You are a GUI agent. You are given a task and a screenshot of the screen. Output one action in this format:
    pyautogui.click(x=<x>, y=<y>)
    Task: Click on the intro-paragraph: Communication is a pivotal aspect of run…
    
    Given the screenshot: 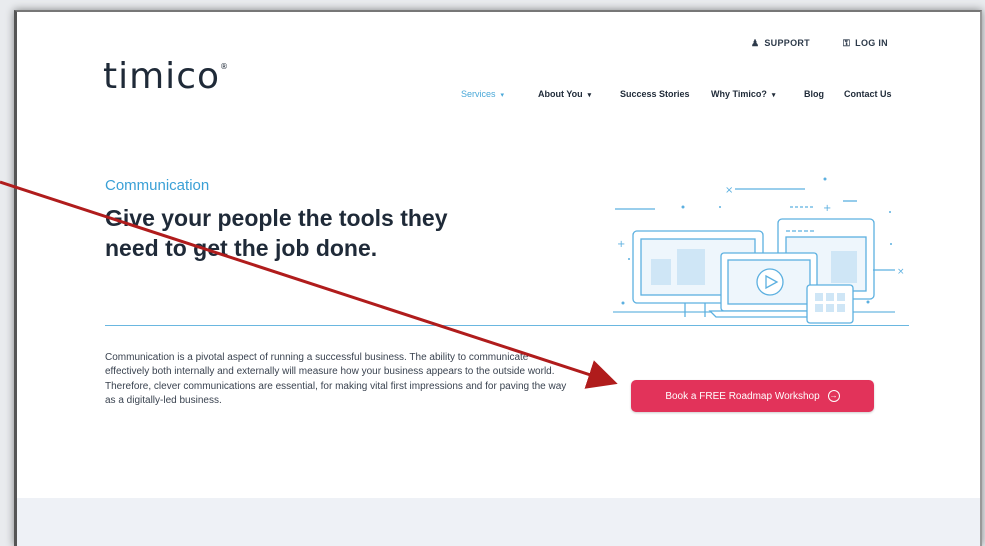 What is the action you would take?
    pyautogui.click(x=336, y=379)
    